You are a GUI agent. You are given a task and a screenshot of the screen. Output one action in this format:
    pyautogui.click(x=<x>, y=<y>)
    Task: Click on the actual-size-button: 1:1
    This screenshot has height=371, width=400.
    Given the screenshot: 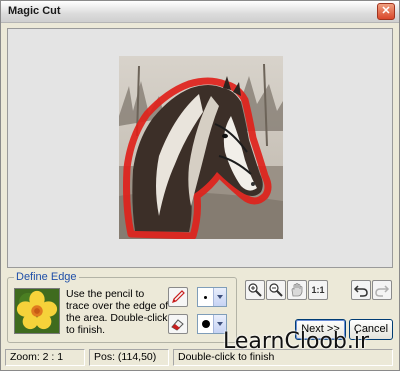 What is the action you would take?
    pyautogui.click(x=318, y=290)
    